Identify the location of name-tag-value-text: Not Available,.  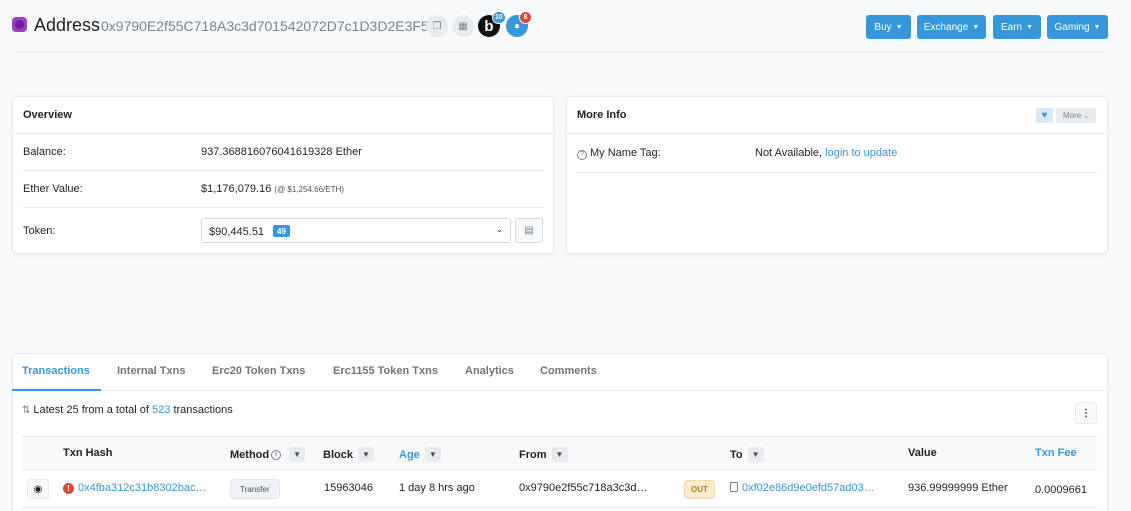
(789, 153).